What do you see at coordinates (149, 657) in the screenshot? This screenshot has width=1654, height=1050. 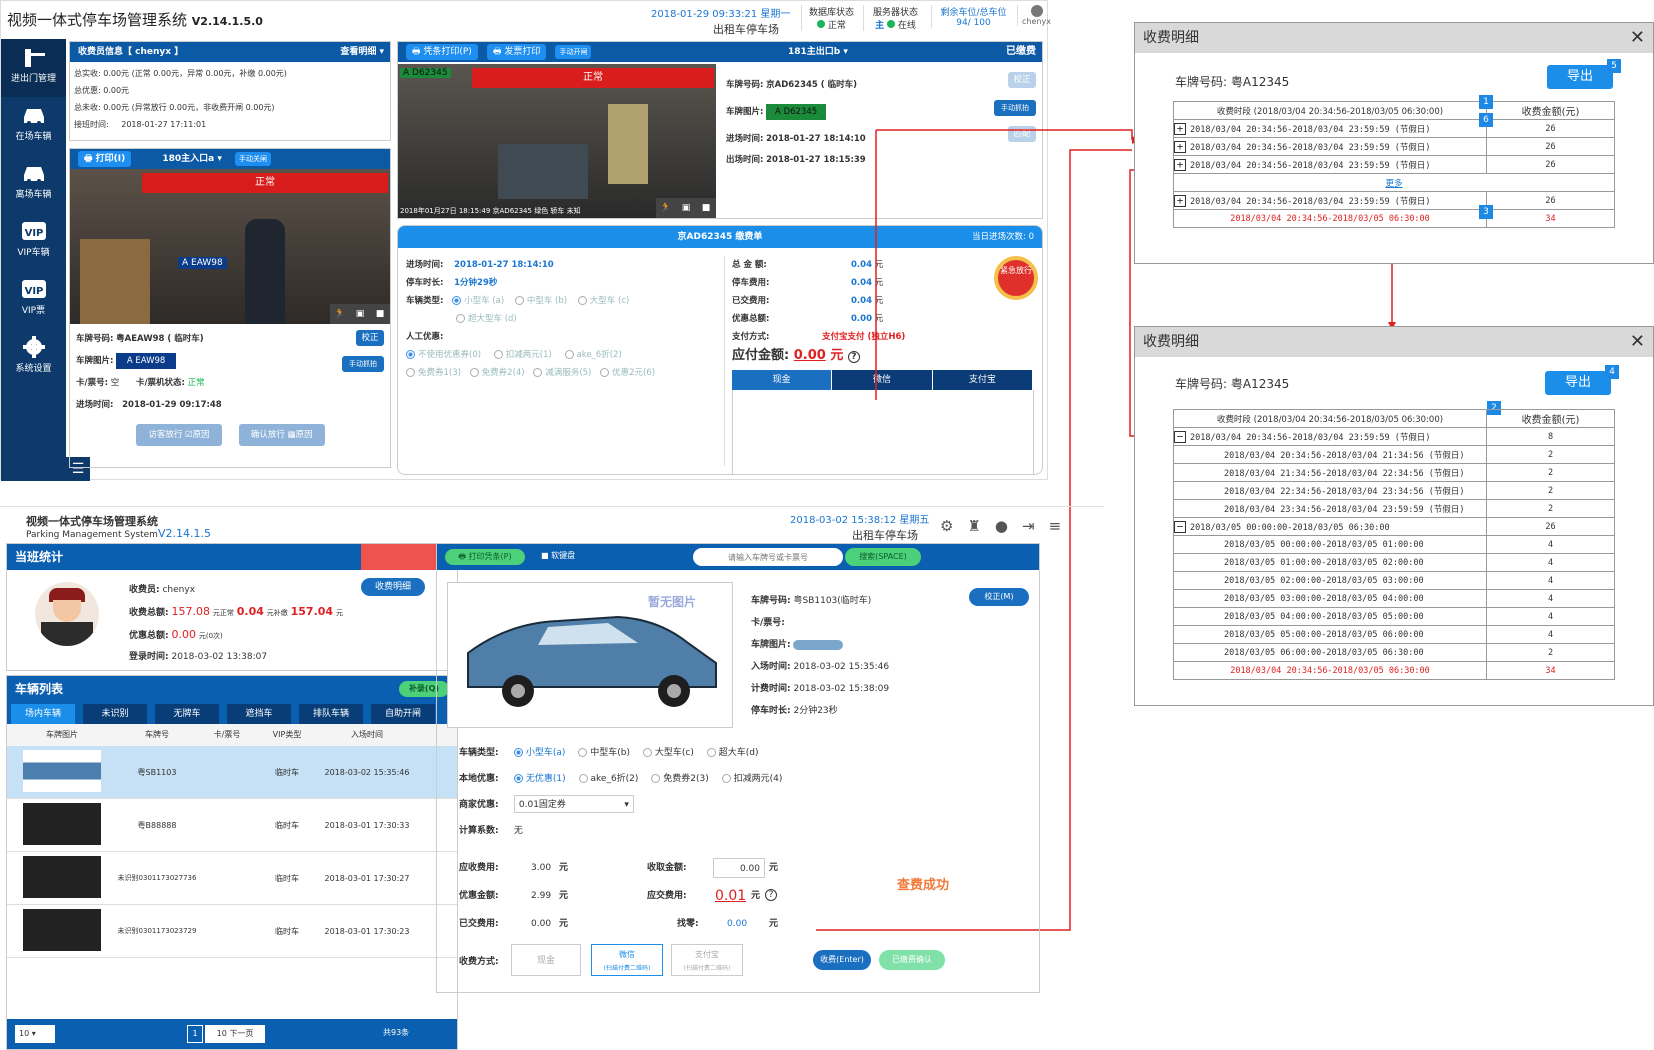 I see `shift-login-label: 登录时间:` at bounding box center [149, 657].